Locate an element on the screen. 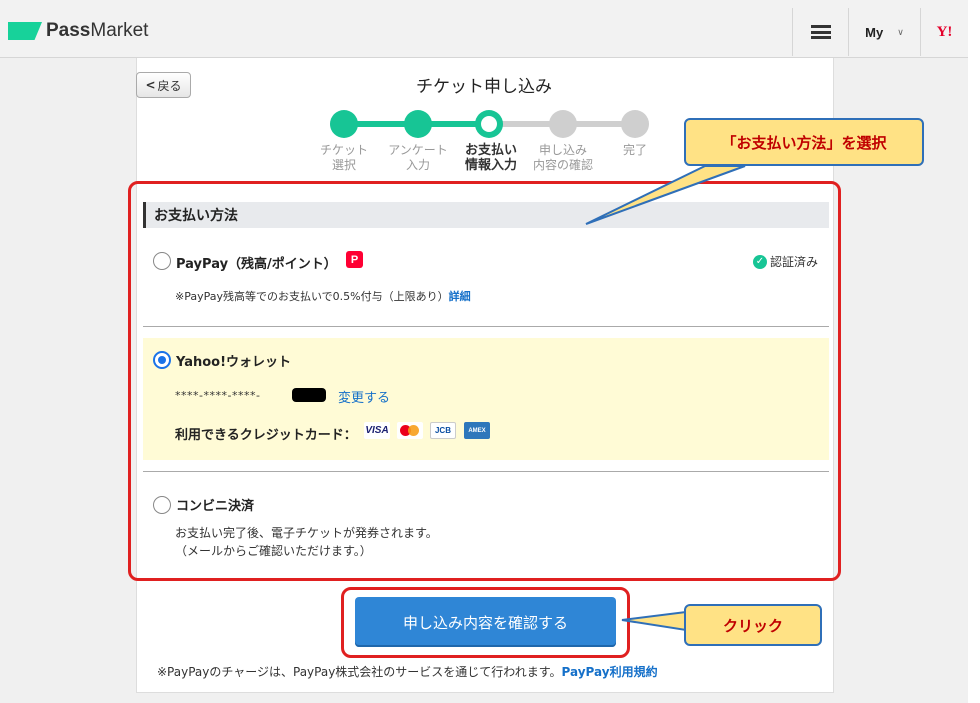 The height and width of the screenshot is (703, 980). paypay-terms-link: PayPay利用規約 is located at coordinates (610, 672).